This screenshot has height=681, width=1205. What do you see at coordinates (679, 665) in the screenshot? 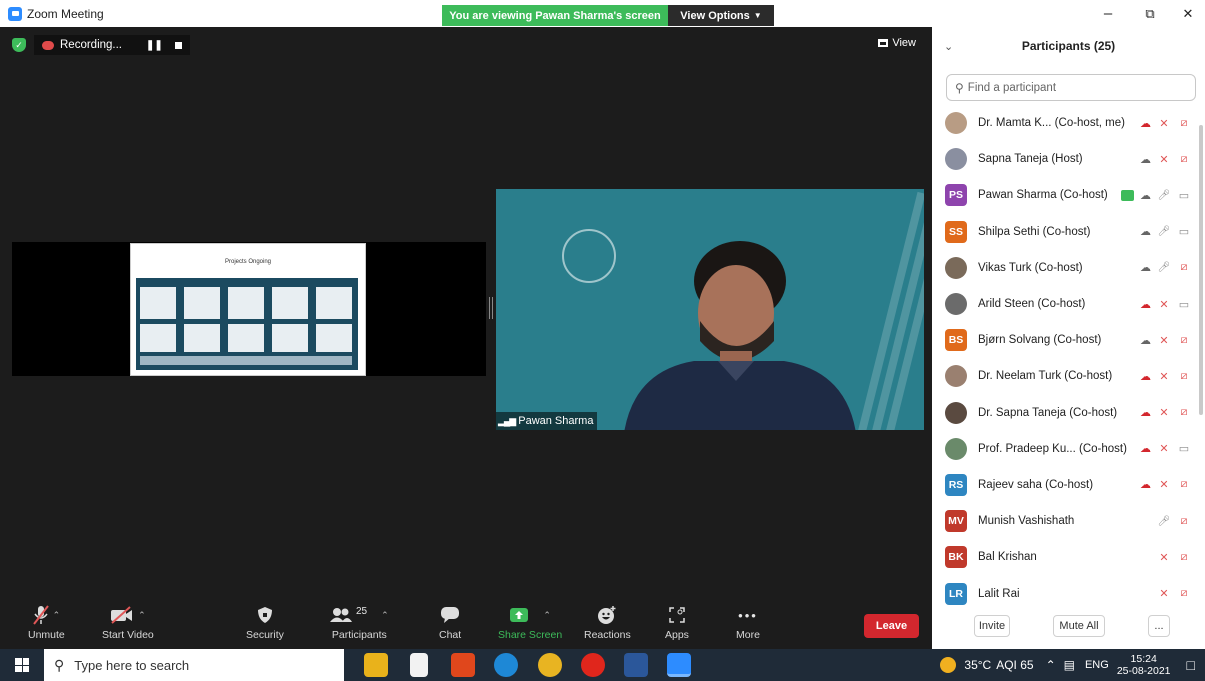
I see `zoom-taskbar-icon` at bounding box center [679, 665].